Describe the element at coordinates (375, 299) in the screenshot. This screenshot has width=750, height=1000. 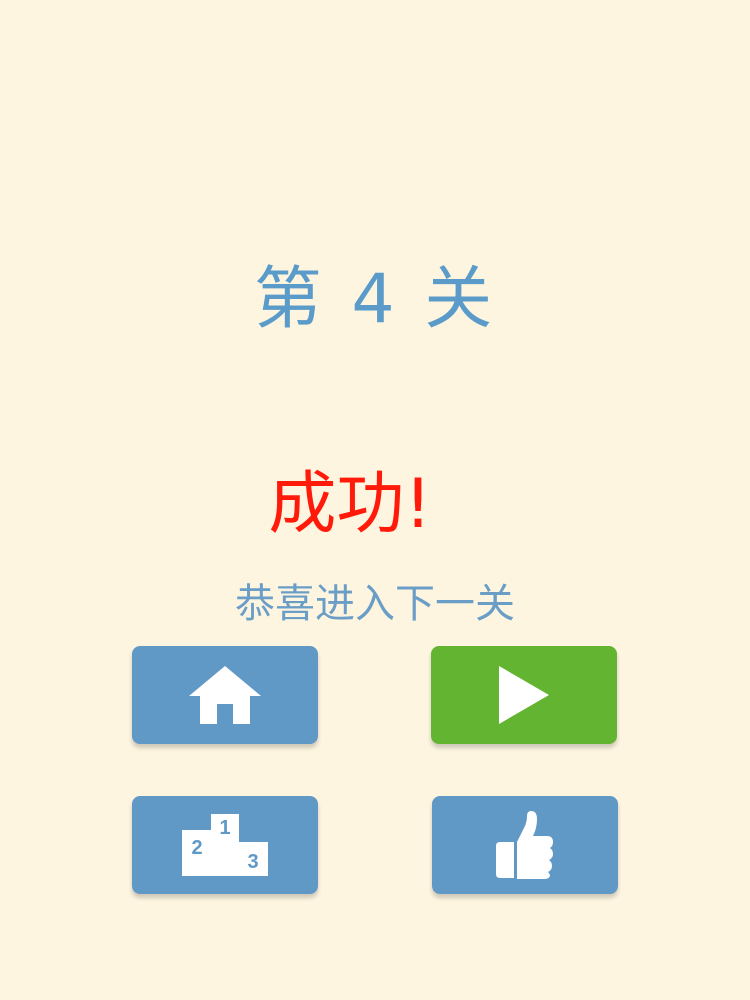
I see `level-title: 第 4 关` at that location.